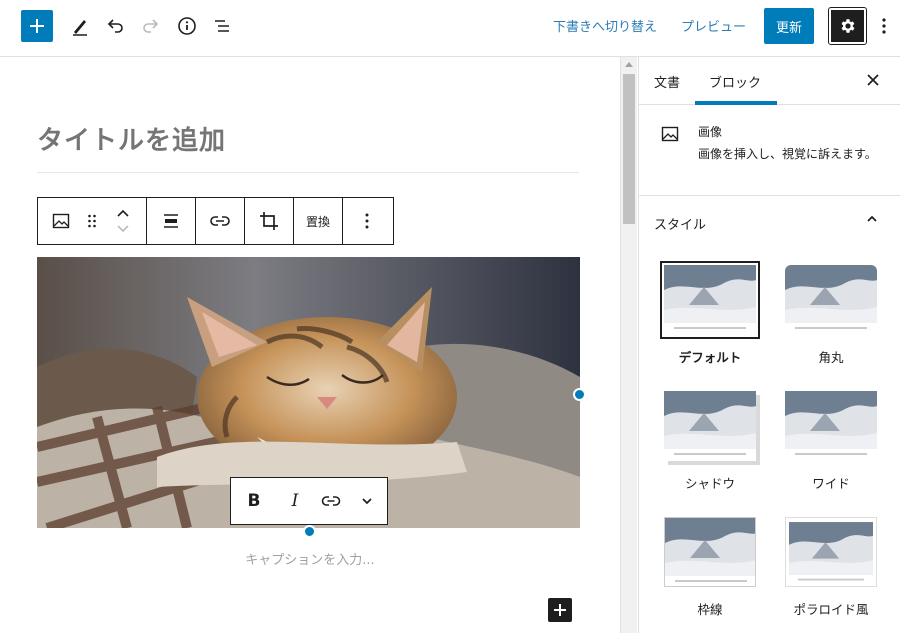 Image resolution: width=900 pixels, height=633 pixels. What do you see at coordinates (579, 394) in the screenshot?
I see `resize-handle-right` at bounding box center [579, 394].